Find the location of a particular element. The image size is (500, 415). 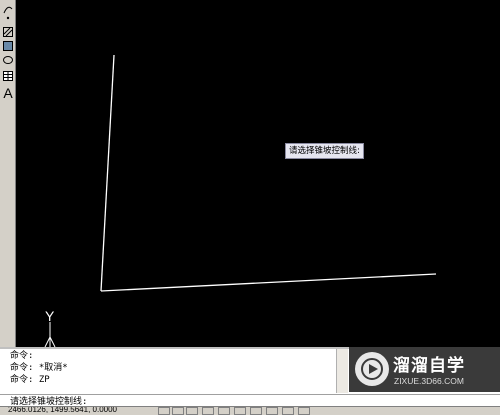

grid-toggle is located at coordinates (178, 411).